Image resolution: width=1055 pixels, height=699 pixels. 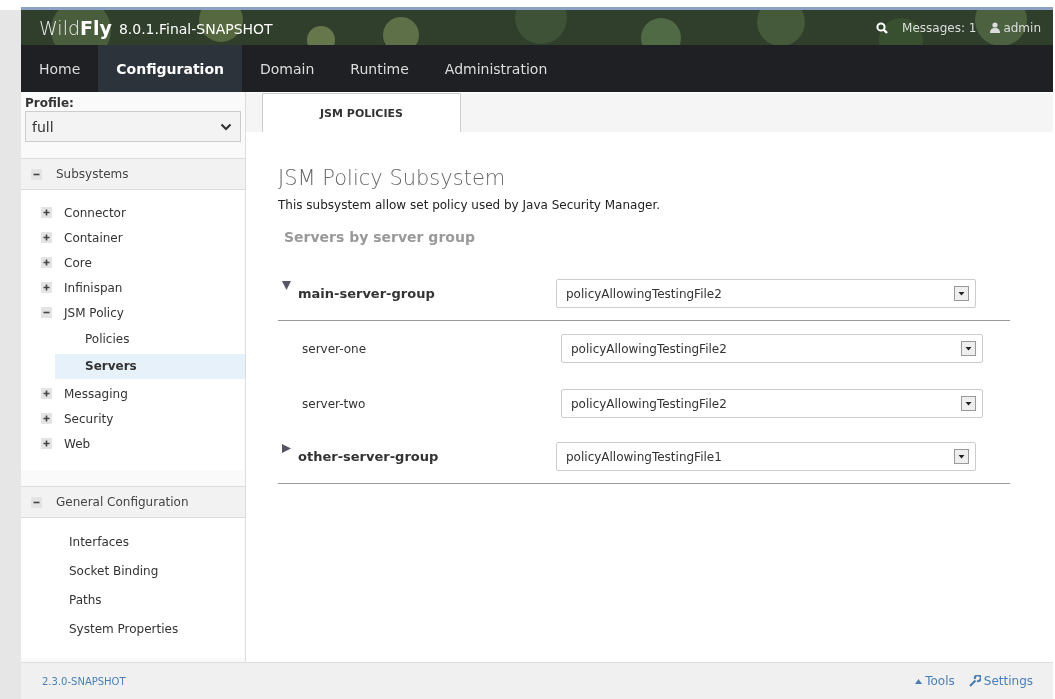 I want to click on page-title: JSM Policy Subsystem, so click(x=392, y=178).